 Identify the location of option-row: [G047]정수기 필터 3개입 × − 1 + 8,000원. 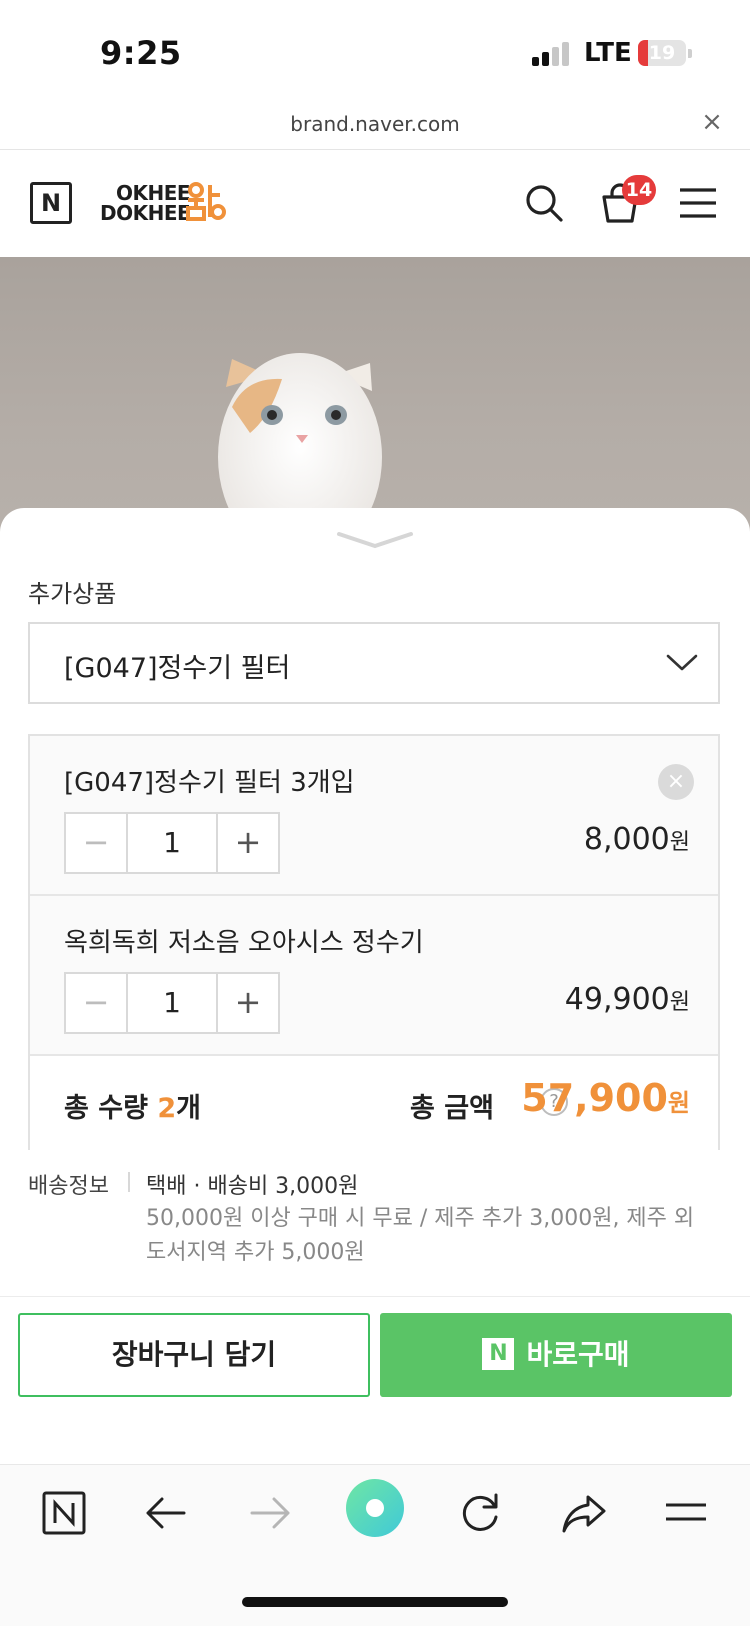
(374, 816).